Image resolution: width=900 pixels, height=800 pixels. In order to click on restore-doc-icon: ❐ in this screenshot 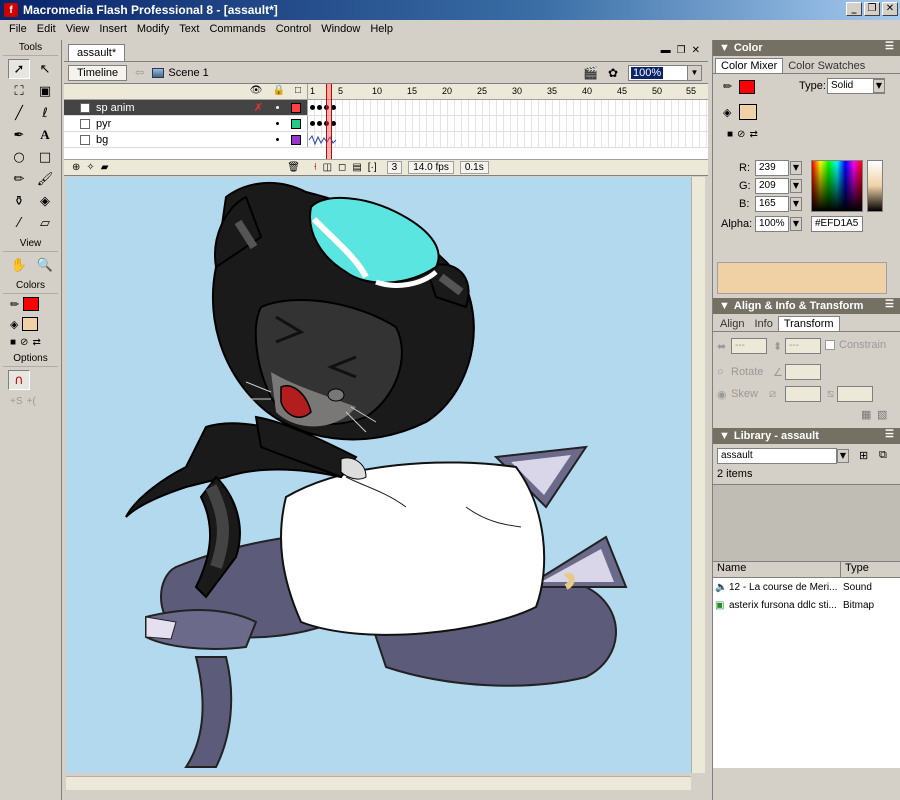, I will do `click(681, 50)`.